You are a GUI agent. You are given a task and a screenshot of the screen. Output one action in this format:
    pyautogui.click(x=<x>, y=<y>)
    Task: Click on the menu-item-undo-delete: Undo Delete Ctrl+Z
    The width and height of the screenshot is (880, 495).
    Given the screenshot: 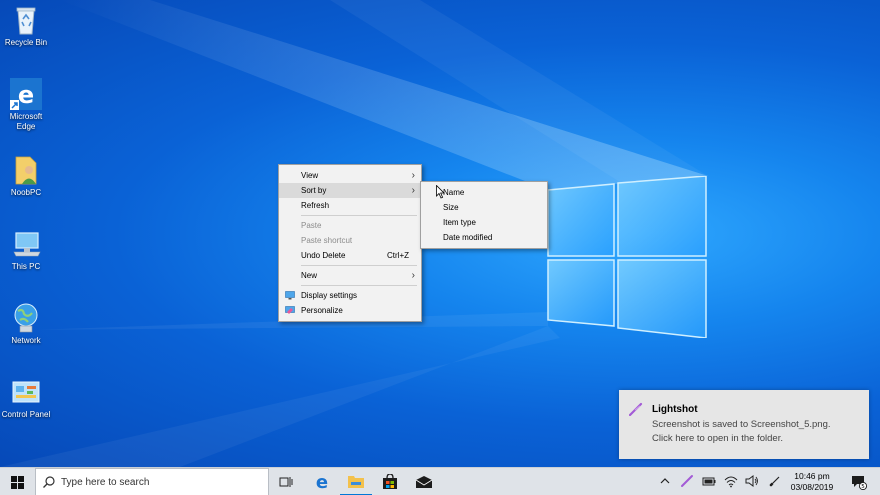 What is the action you would take?
    pyautogui.click(x=350, y=255)
    